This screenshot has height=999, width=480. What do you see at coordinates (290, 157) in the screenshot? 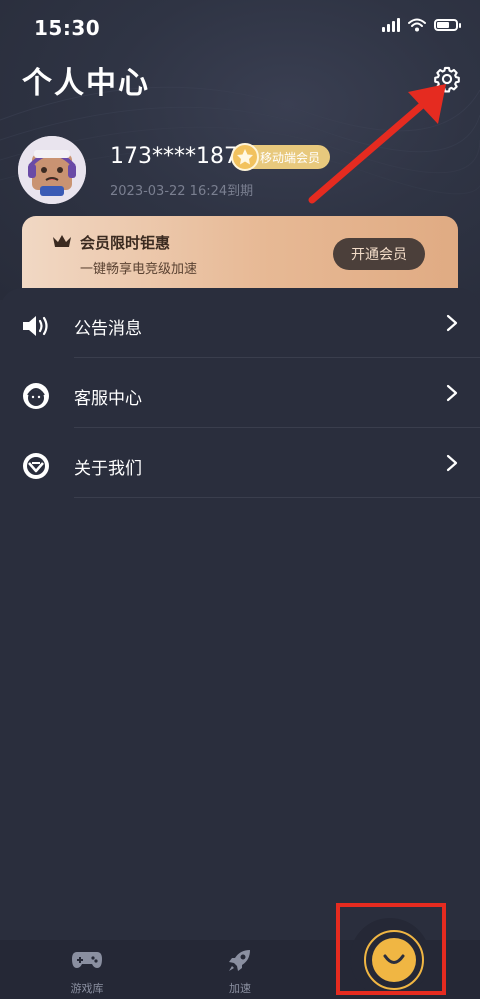
I see `member-badge-label: 移动端会员` at bounding box center [290, 157].